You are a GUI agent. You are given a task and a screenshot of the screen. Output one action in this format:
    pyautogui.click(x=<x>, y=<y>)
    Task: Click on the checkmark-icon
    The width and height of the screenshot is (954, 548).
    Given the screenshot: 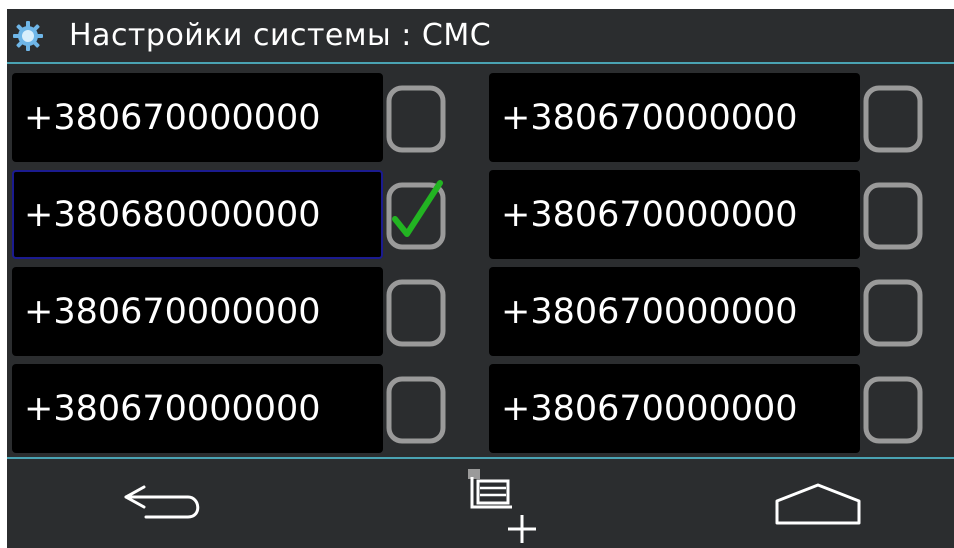 What is the action you would take?
    pyautogui.click(x=417, y=208)
    